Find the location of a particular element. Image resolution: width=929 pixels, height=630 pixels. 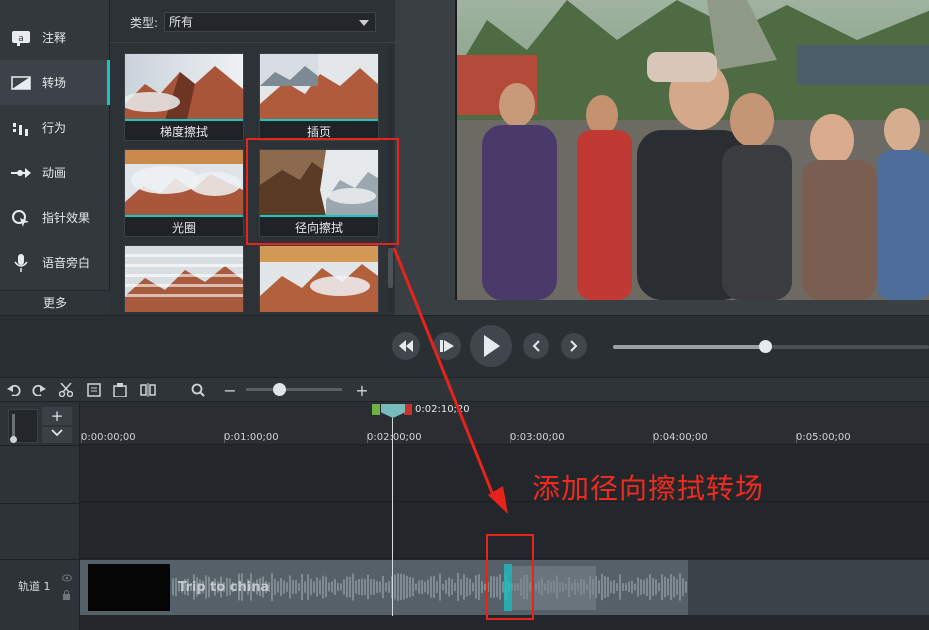

redo-icon is located at coordinates (39, 390).